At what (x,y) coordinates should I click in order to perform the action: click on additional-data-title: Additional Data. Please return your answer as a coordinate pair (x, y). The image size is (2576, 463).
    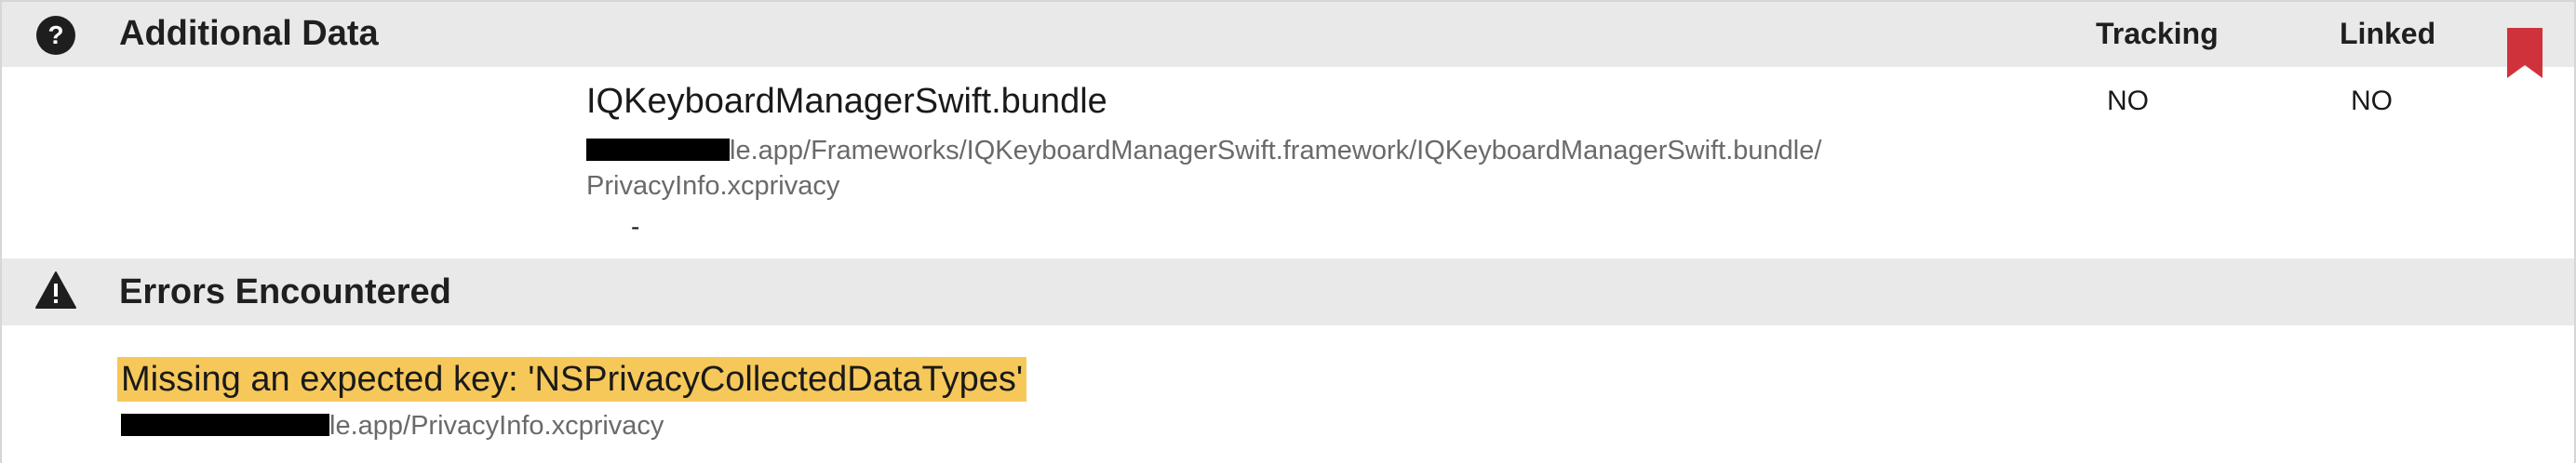
    Looking at the image, I should click on (249, 33).